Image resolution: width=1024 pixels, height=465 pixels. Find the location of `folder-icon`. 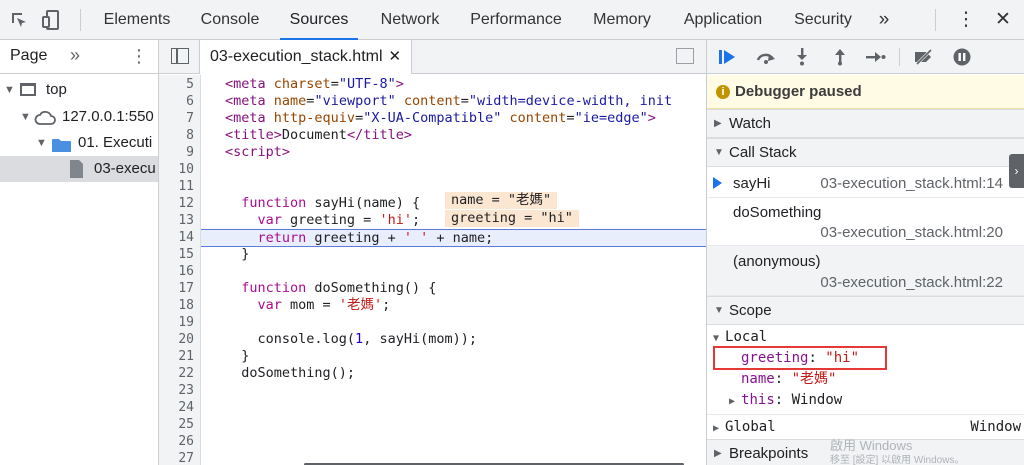

folder-icon is located at coordinates (61, 146).